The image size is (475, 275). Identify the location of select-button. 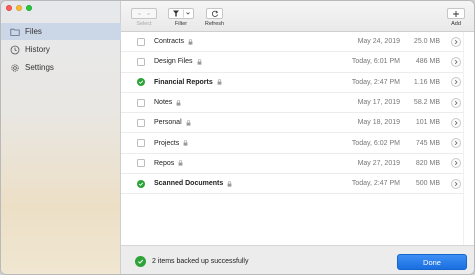
(144, 13).